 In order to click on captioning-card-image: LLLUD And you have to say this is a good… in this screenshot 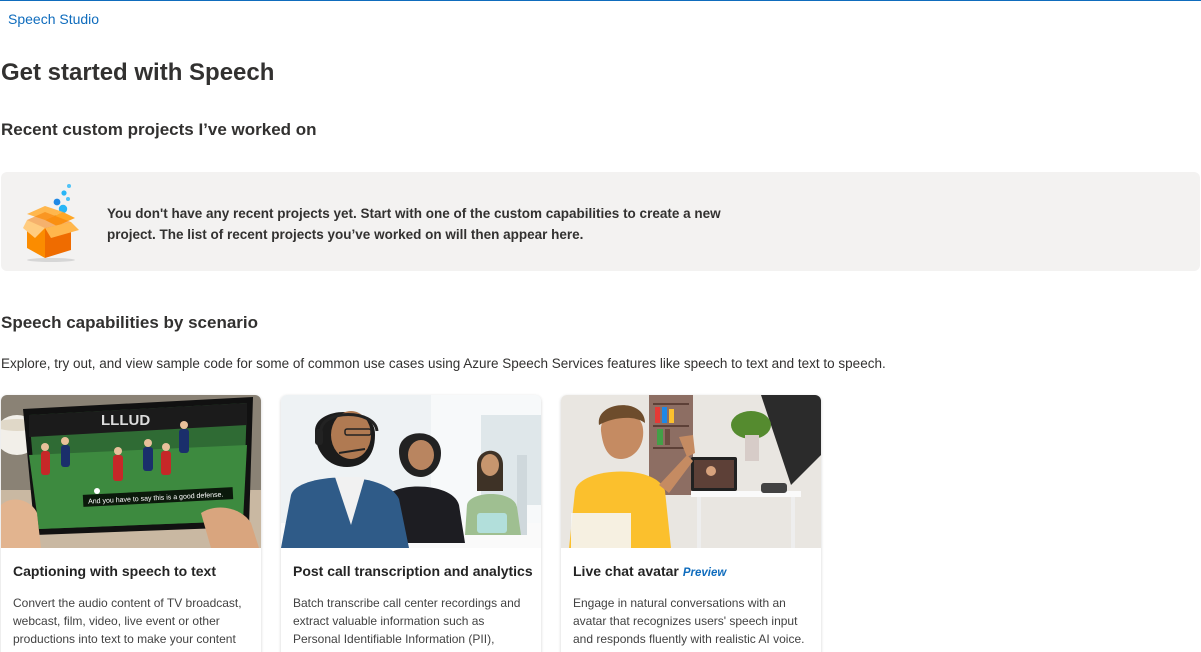, I will do `click(131, 471)`.